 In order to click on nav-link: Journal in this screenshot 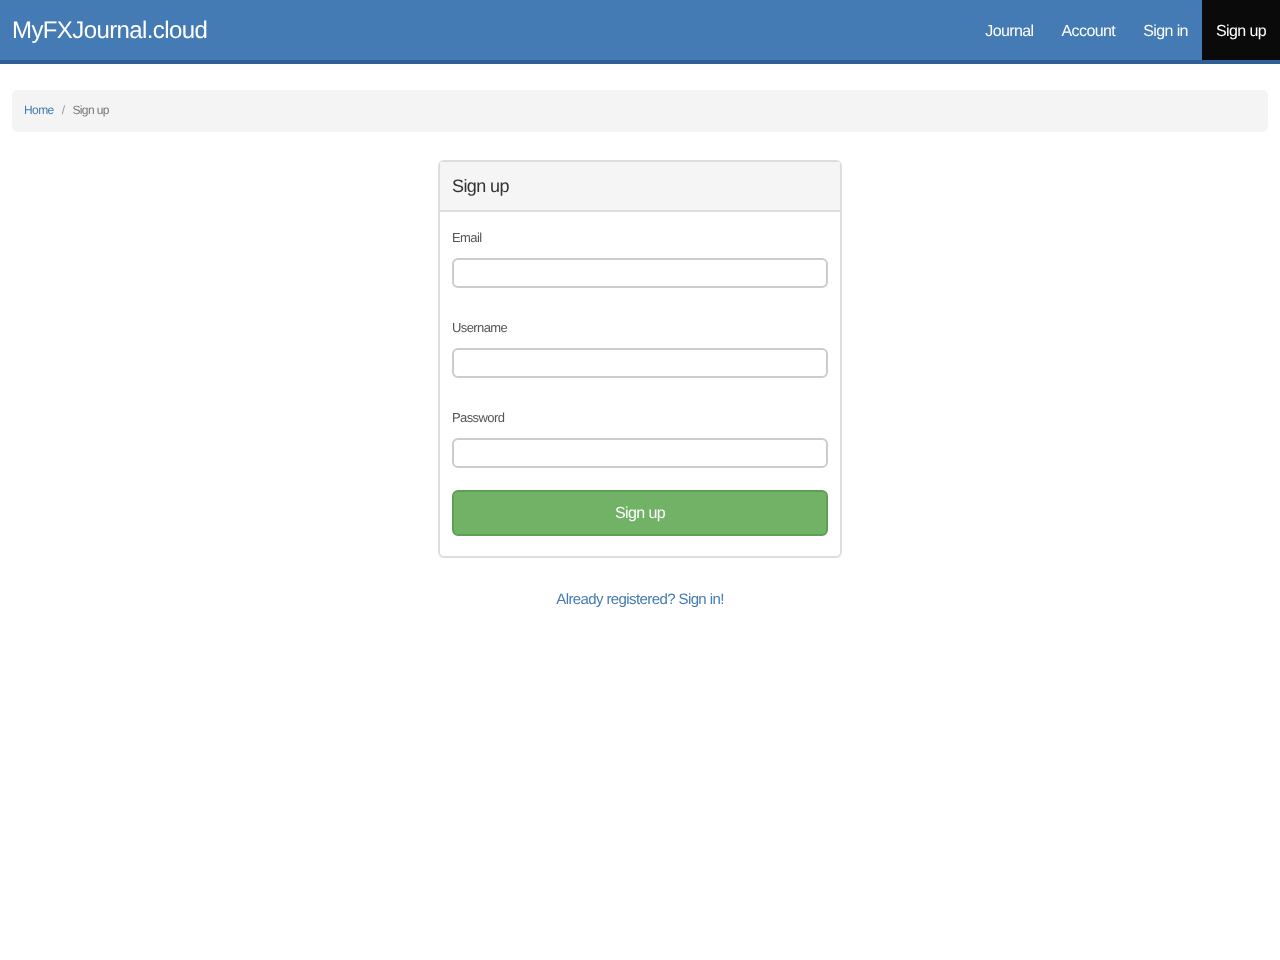, I will do `click(1009, 30)`.